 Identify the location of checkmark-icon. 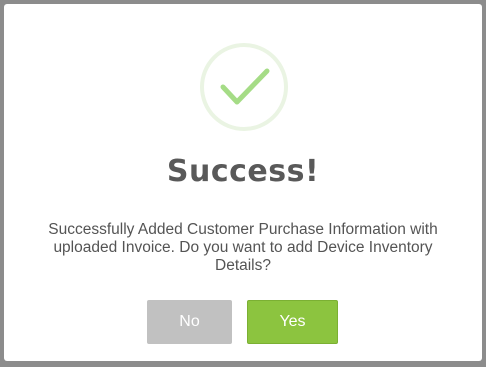
(245, 86).